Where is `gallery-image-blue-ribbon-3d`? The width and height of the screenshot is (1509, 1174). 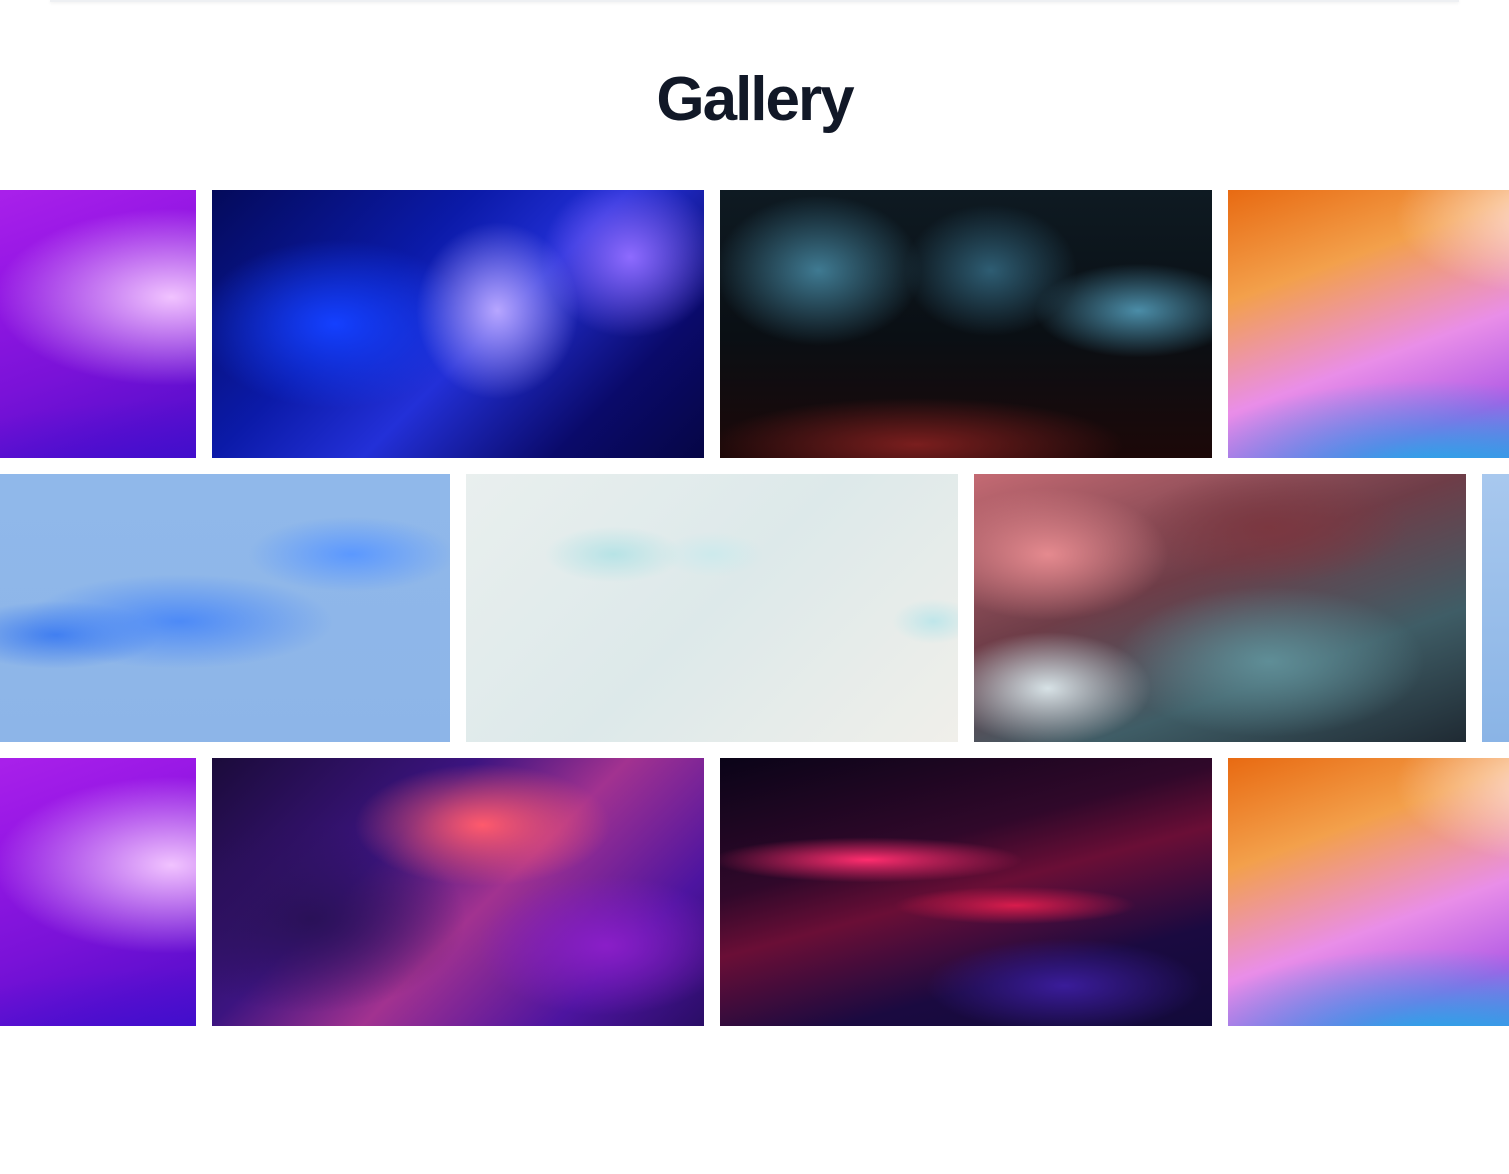 gallery-image-blue-ribbon-3d is located at coordinates (225, 608).